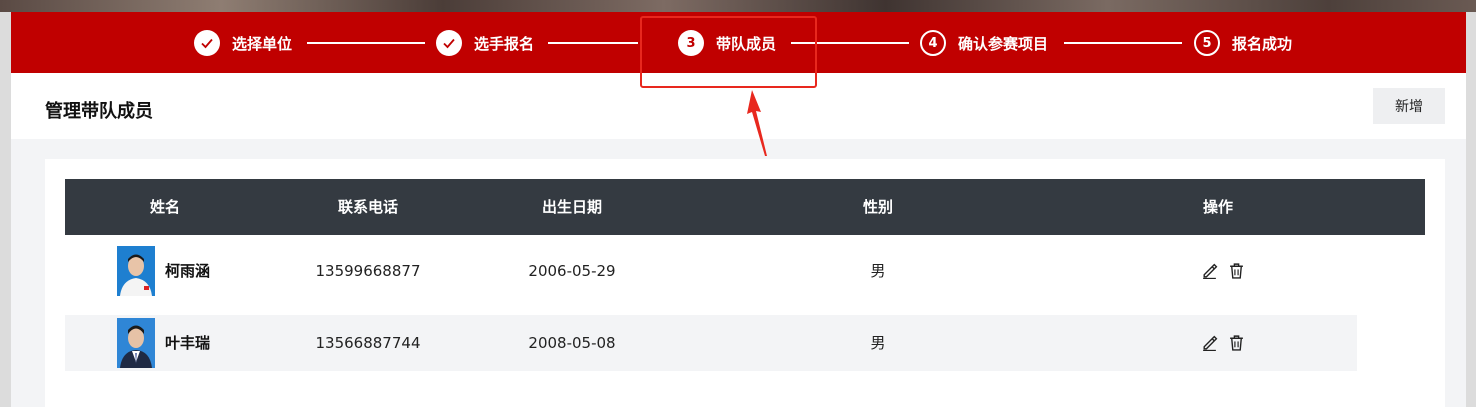  What do you see at coordinates (572, 271) in the screenshot?
I see `member-birth-date: 2006-05-29` at bounding box center [572, 271].